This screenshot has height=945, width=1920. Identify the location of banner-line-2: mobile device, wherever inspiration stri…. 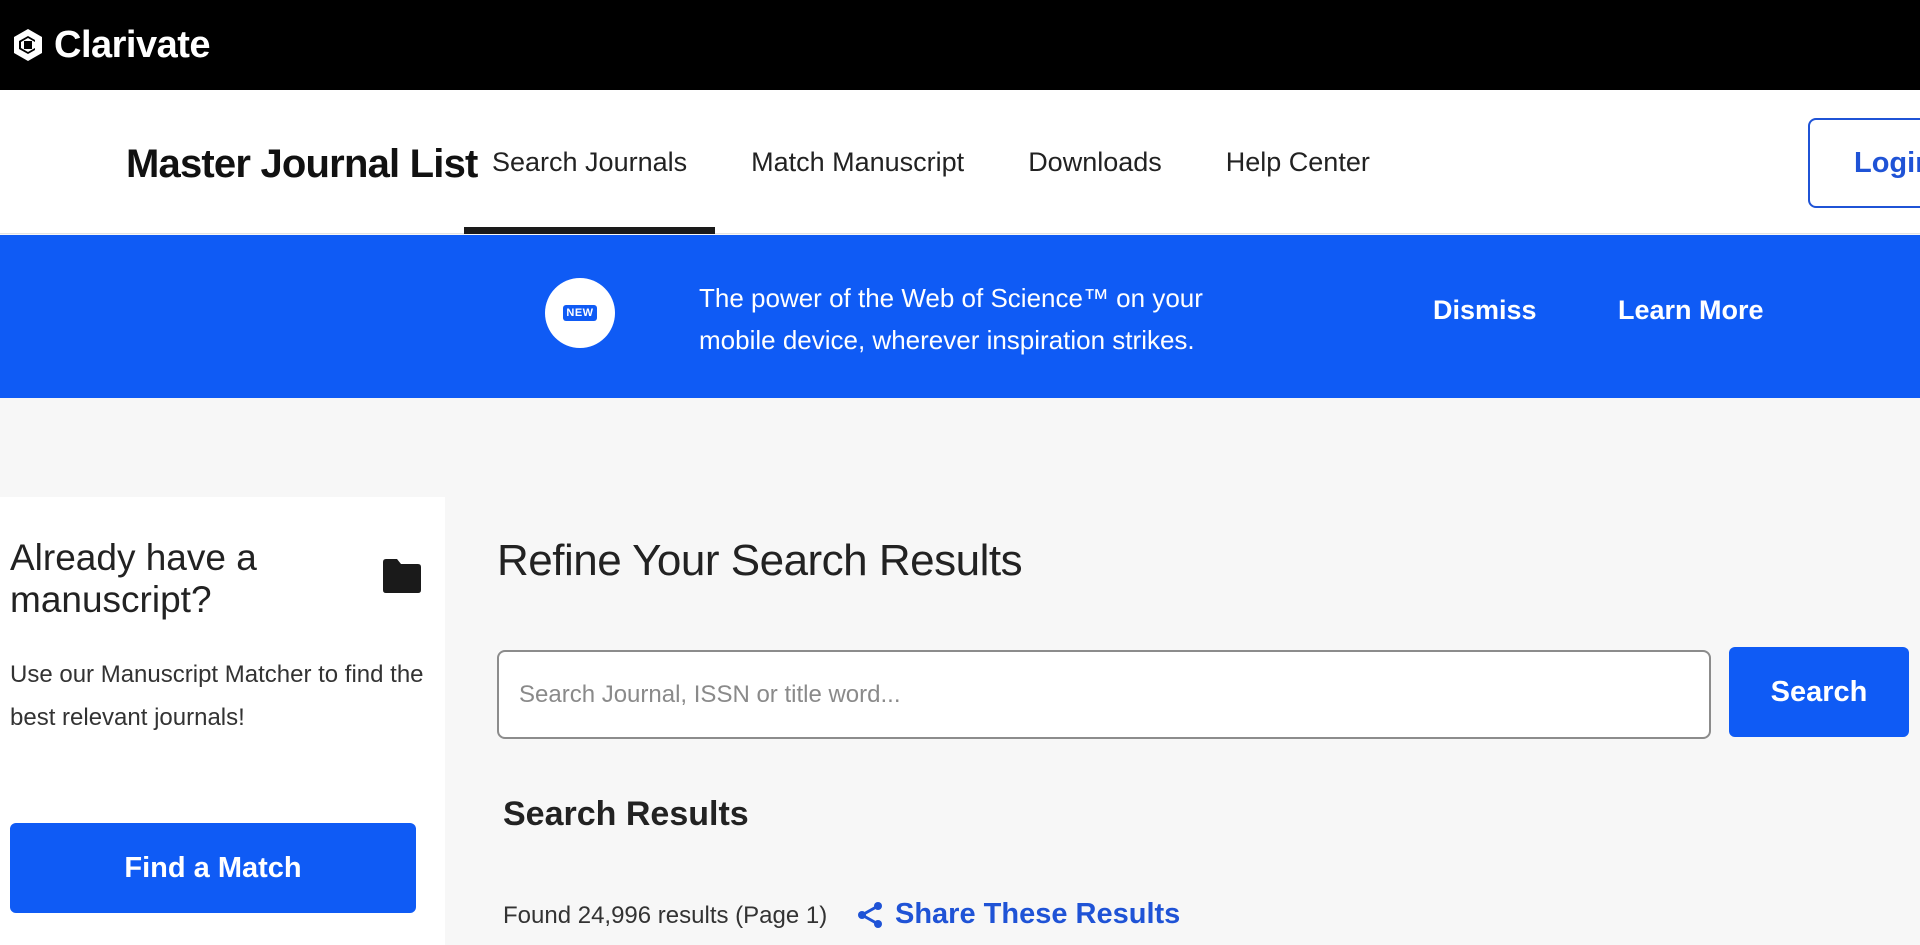
(947, 340).